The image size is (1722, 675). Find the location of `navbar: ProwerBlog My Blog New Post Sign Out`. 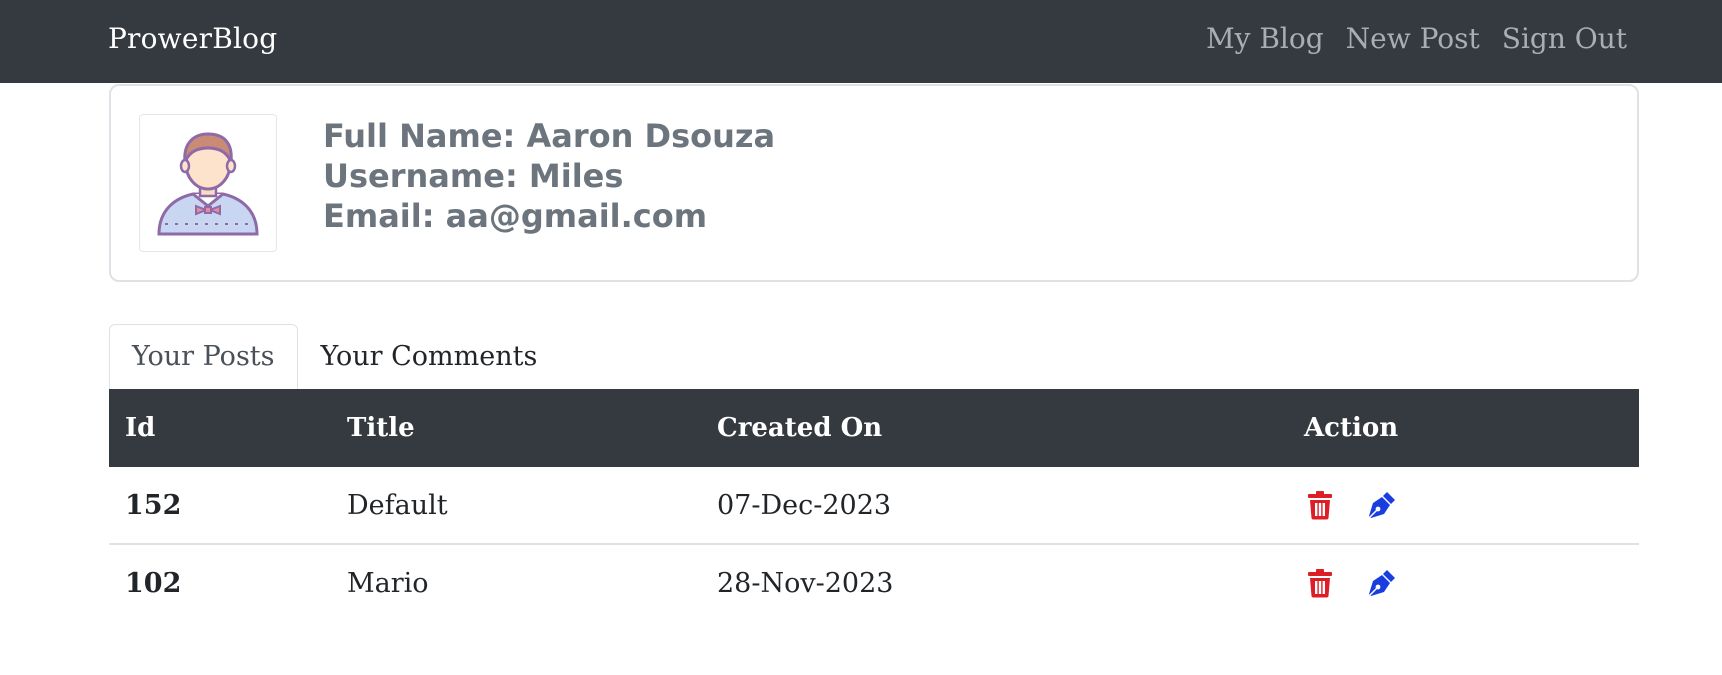

navbar: ProwerBlog My Blog New Post Sign Out is located at coordinates (861, 41).